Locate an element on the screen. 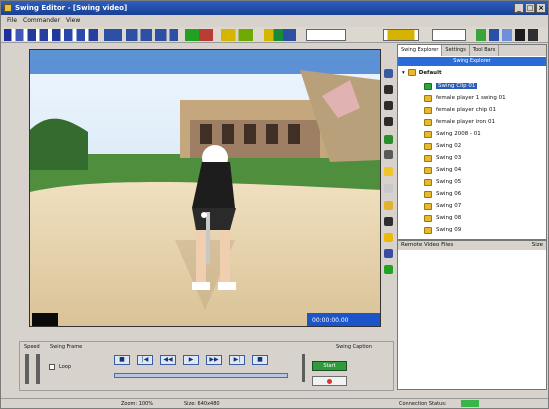 The image size is (549, 409). blue-tool-icon is located at coordinates (494, 35).